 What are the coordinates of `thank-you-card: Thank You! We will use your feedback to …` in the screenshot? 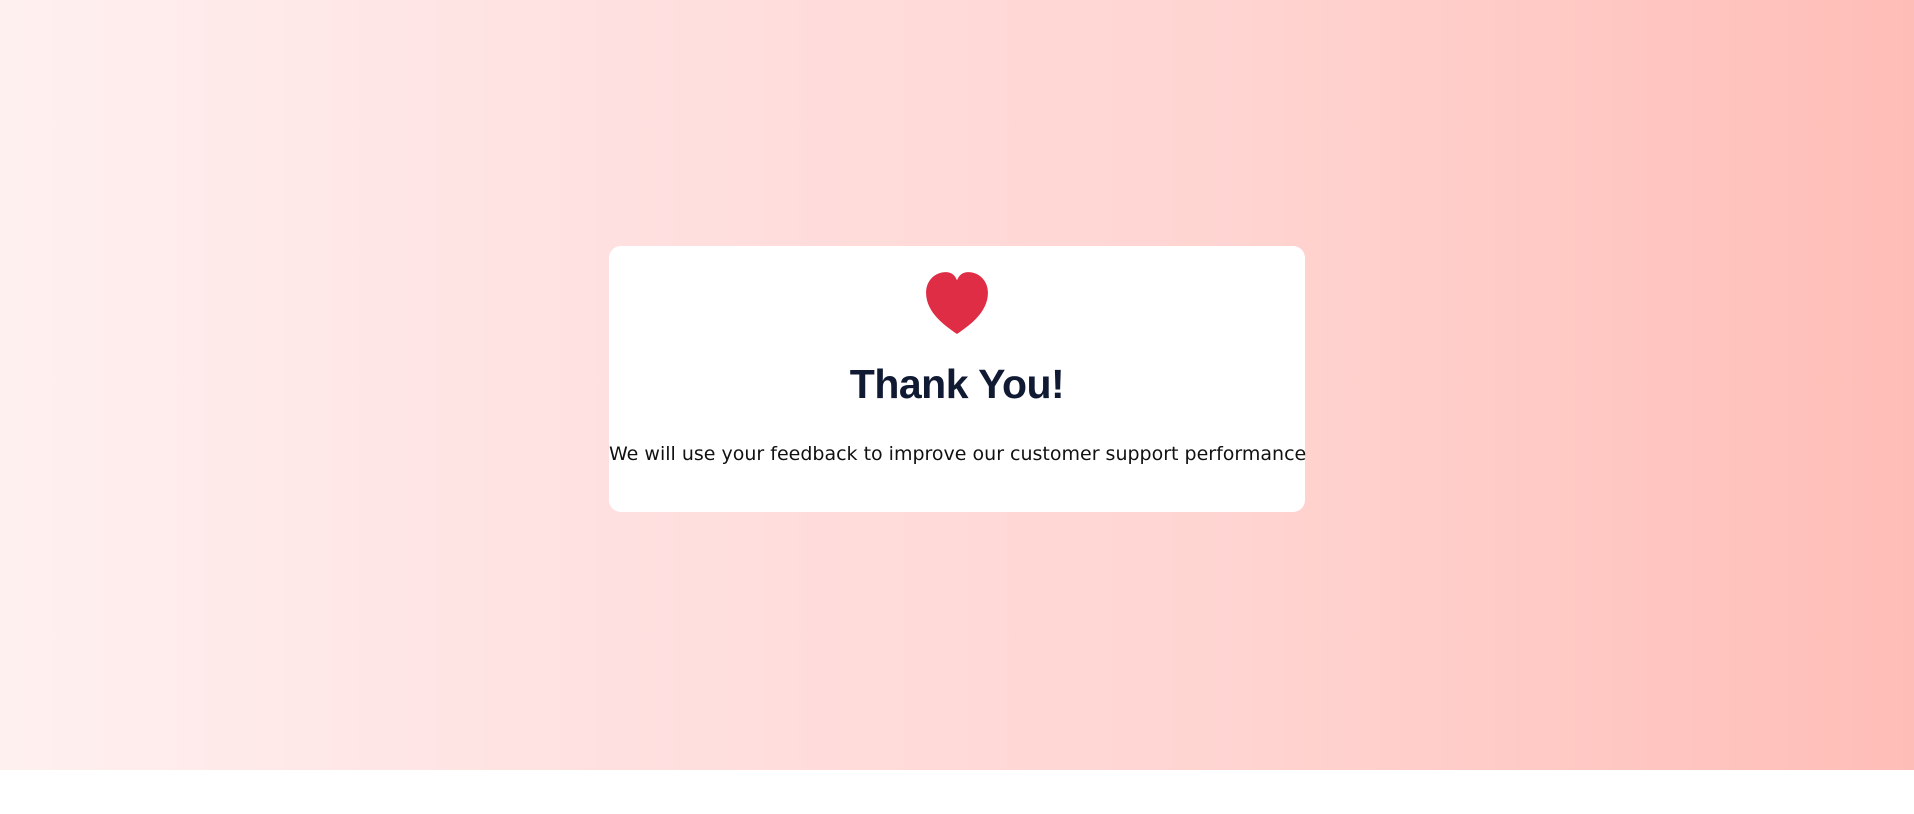 It's located at (958, 379).